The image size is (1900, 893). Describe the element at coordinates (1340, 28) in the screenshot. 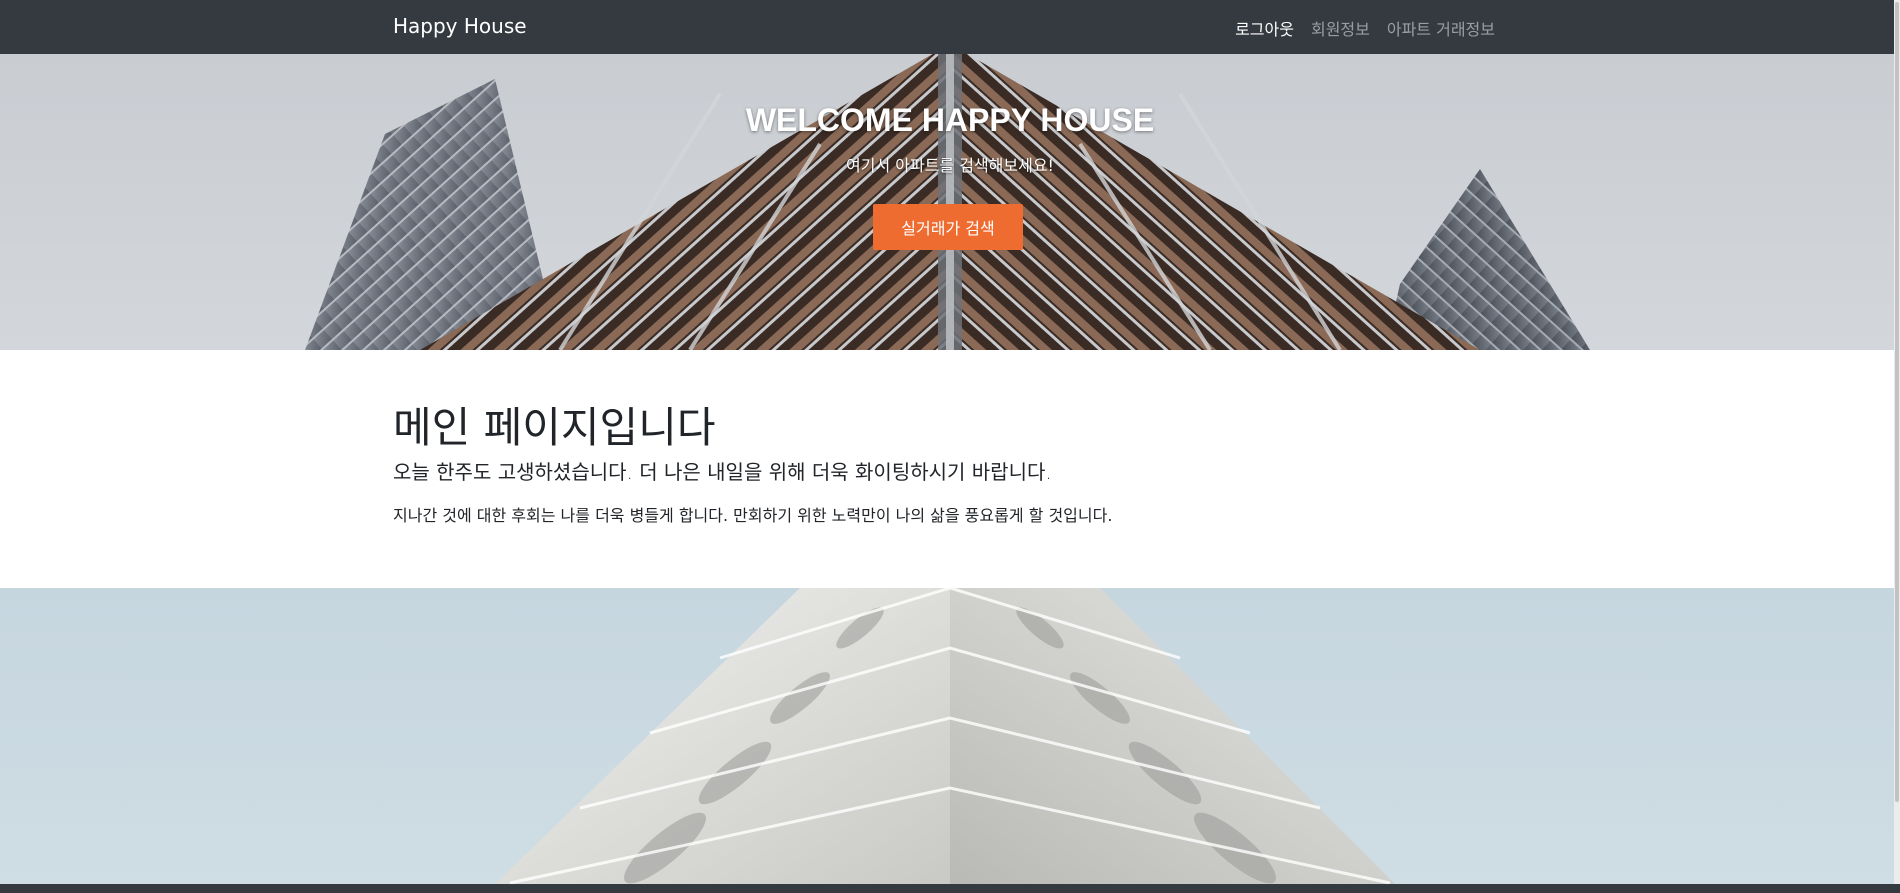

I see `nav-member-info: 회원정보` at that location.